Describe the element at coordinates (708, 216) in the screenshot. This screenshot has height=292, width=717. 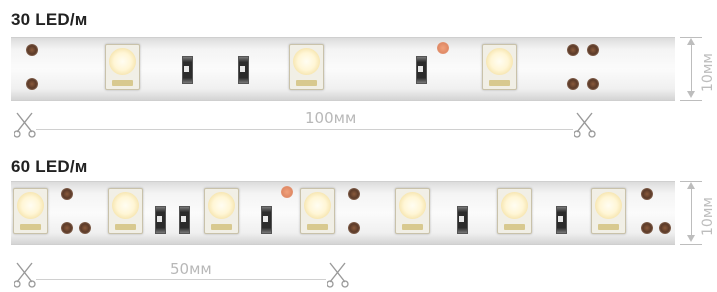
I see `strip-60-width-label: 10мм` at that location.